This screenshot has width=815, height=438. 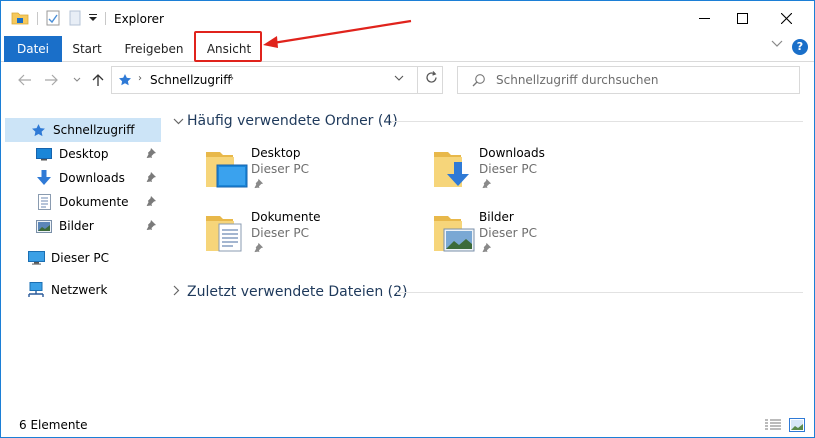 What do you see at coordinates (77, 80) in the screenshot?
I see `recent-locations-chevron-icon` at bounding box center [77, 80].